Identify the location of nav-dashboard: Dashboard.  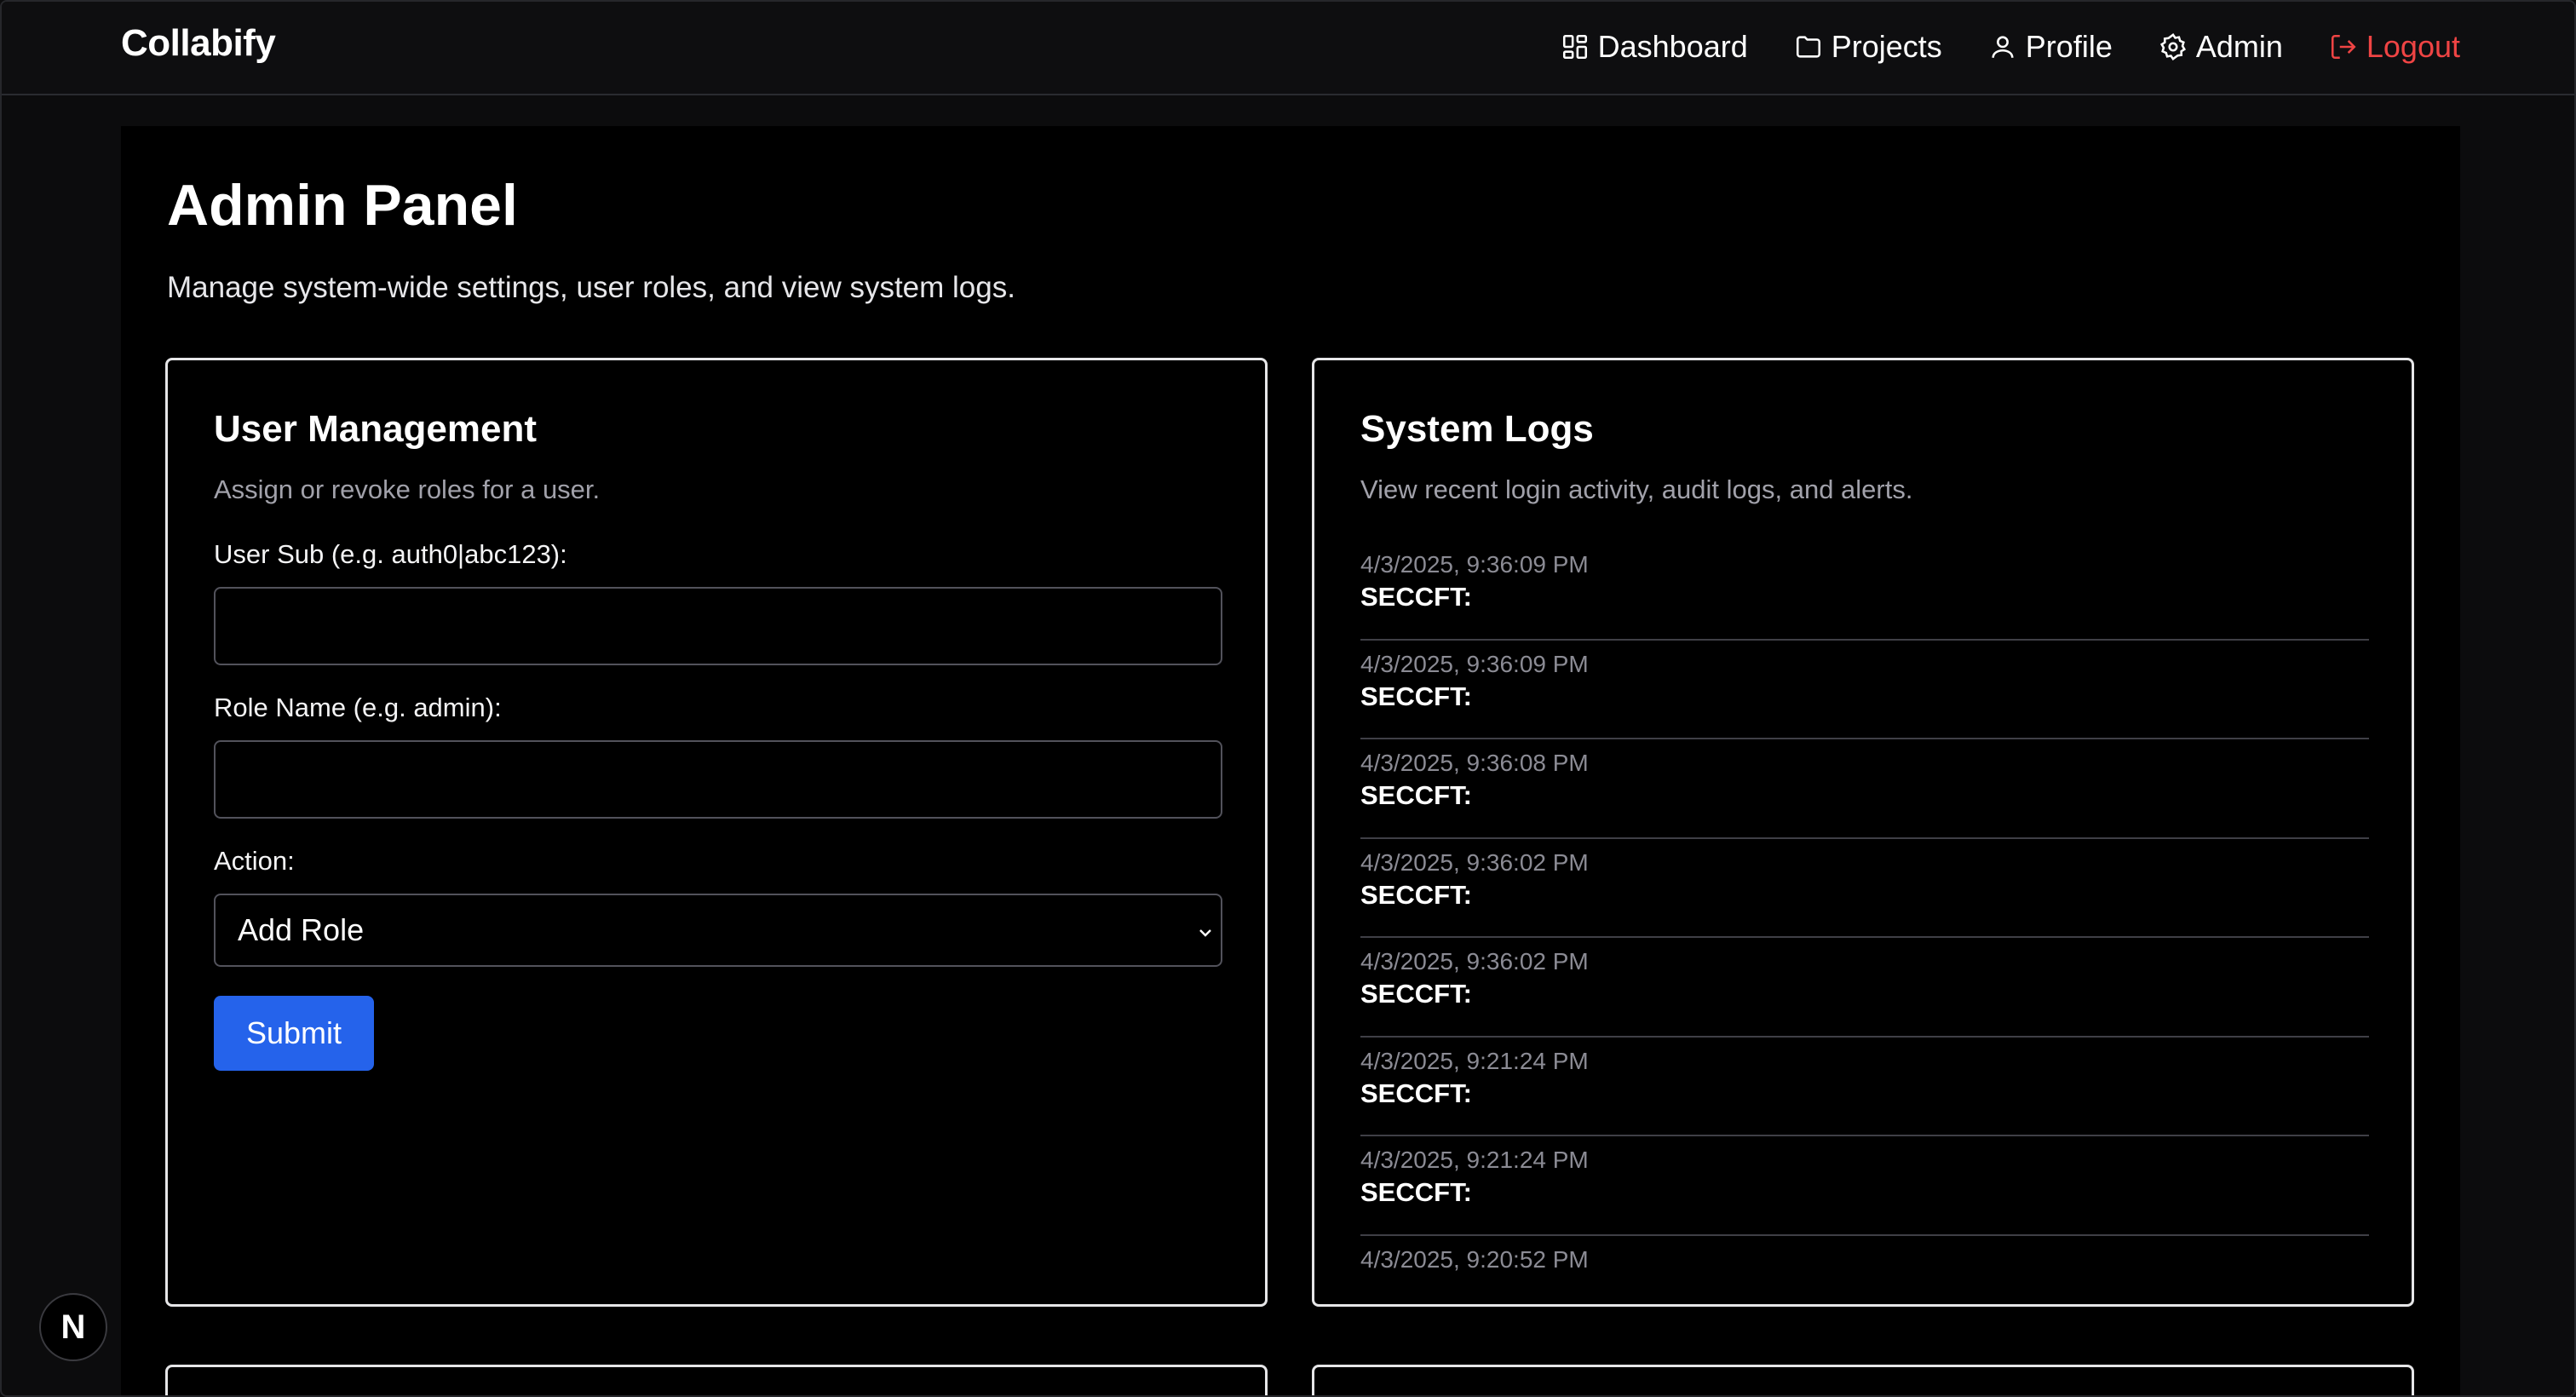
(1655, 47).